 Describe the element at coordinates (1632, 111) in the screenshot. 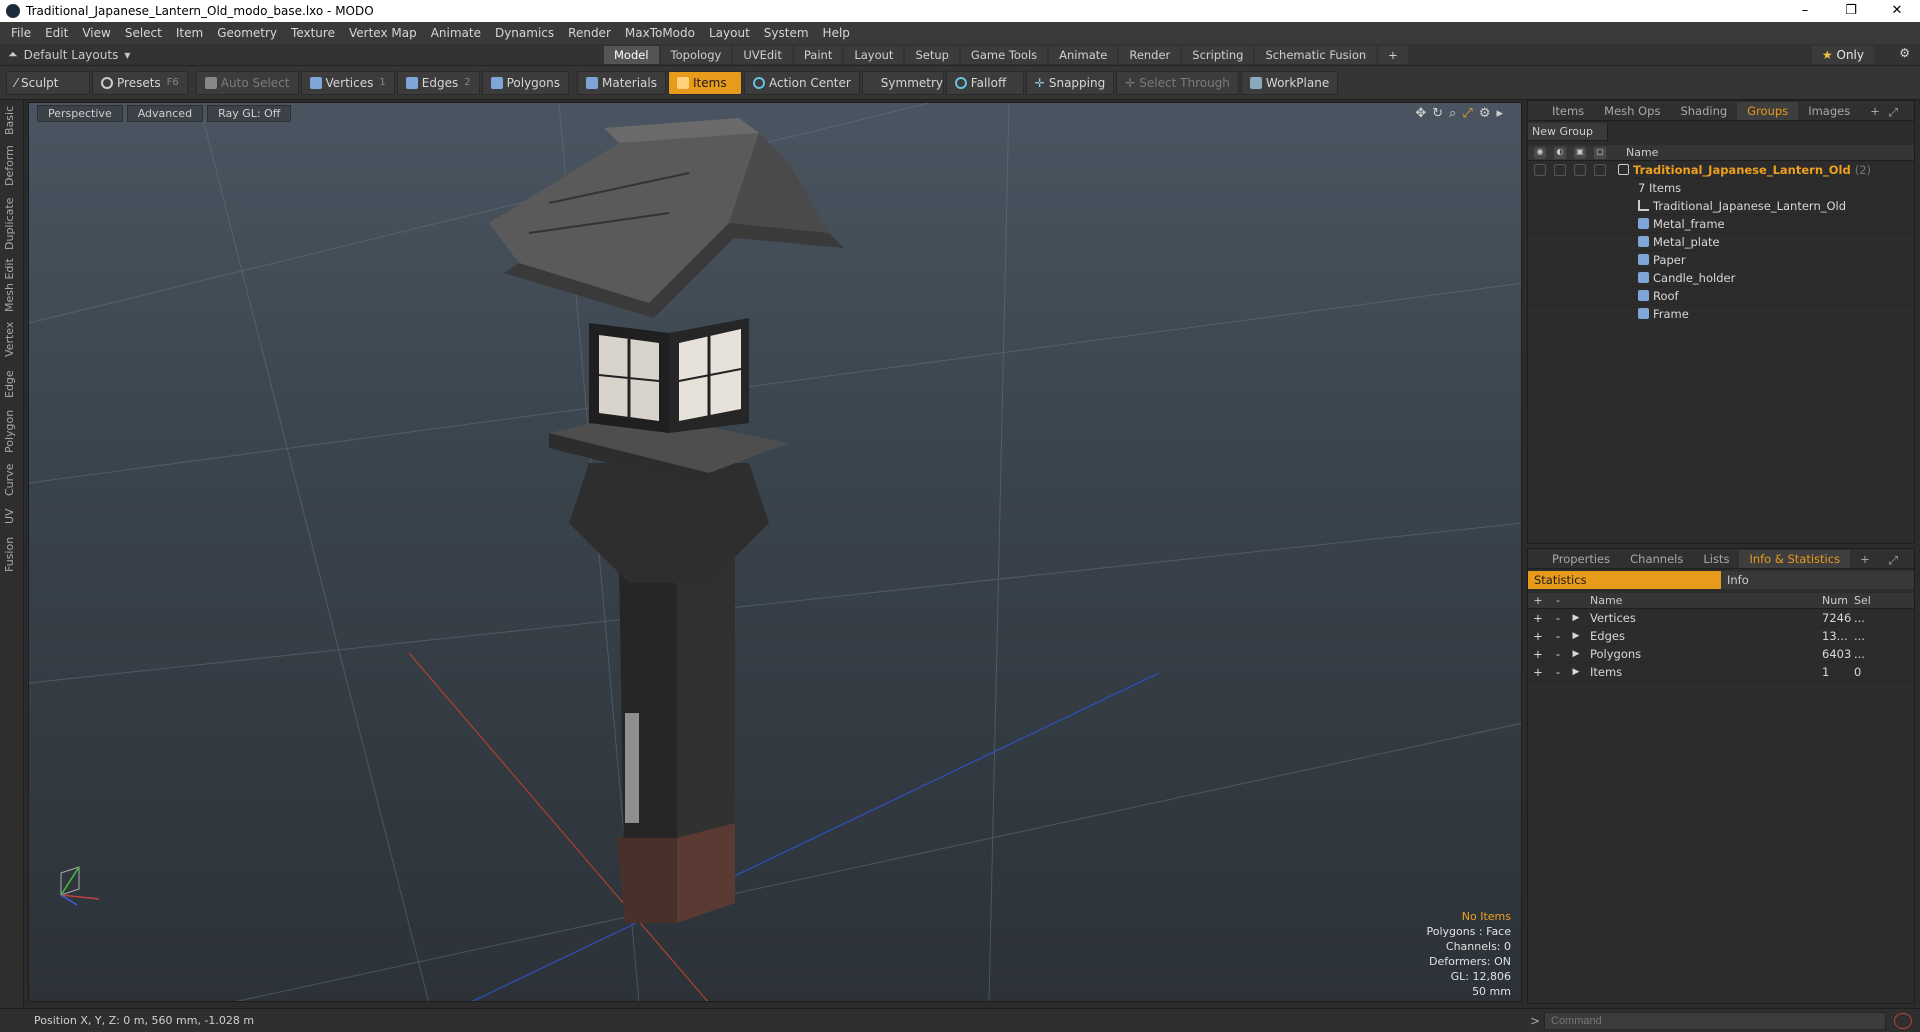

I see `tab-mesh-ops: Mesh Ops` at that location.